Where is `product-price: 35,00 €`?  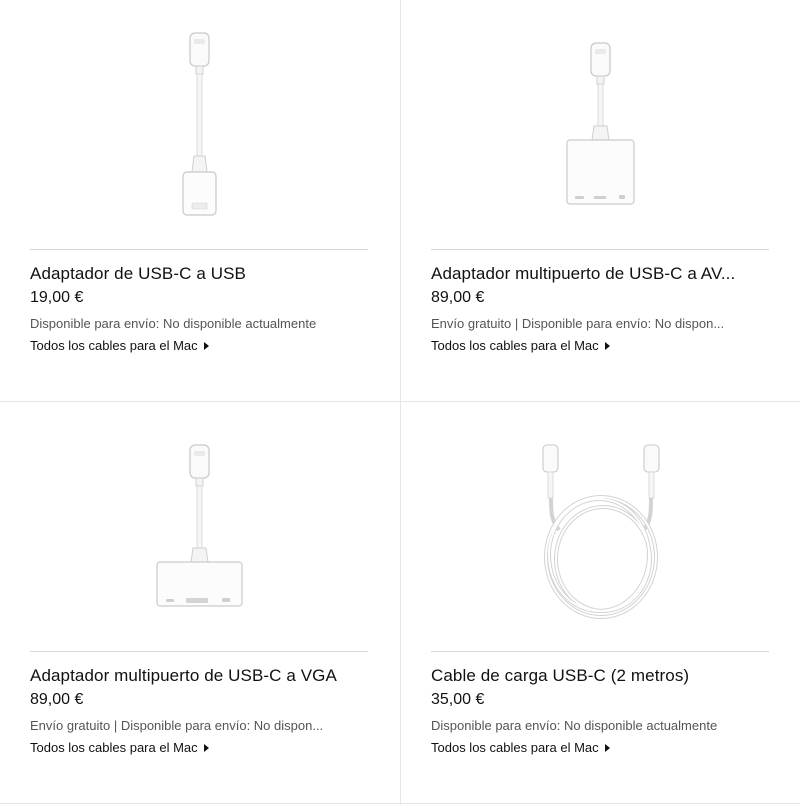
product-price: 35,00 € is located at coordinates (458, 699).